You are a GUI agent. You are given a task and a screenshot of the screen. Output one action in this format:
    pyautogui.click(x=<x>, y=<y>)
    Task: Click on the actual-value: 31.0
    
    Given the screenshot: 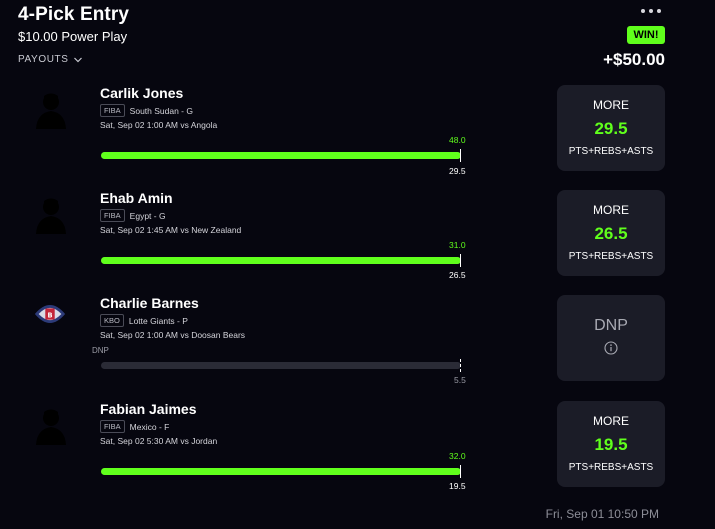 What is the action you would take?
    pyautogui.click(x=457, y=245)
    